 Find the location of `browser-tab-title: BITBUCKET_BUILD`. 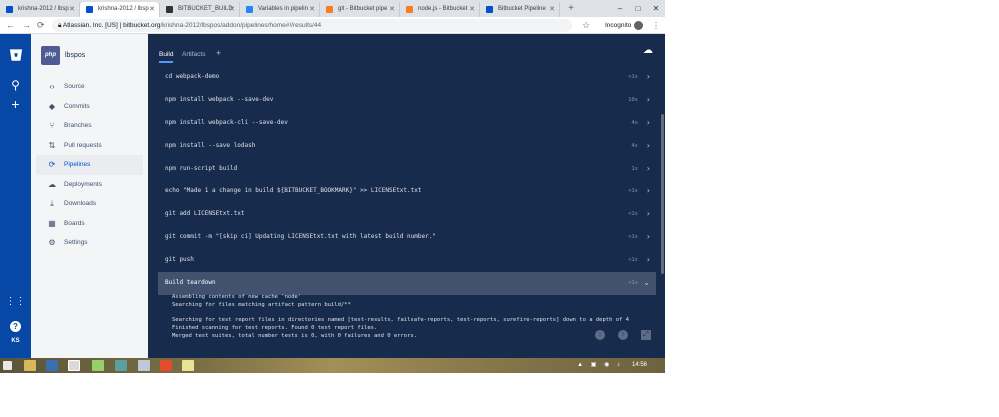

browser-tab-title: BITBUCKET_BUILD is located at coordinates (205, 9).